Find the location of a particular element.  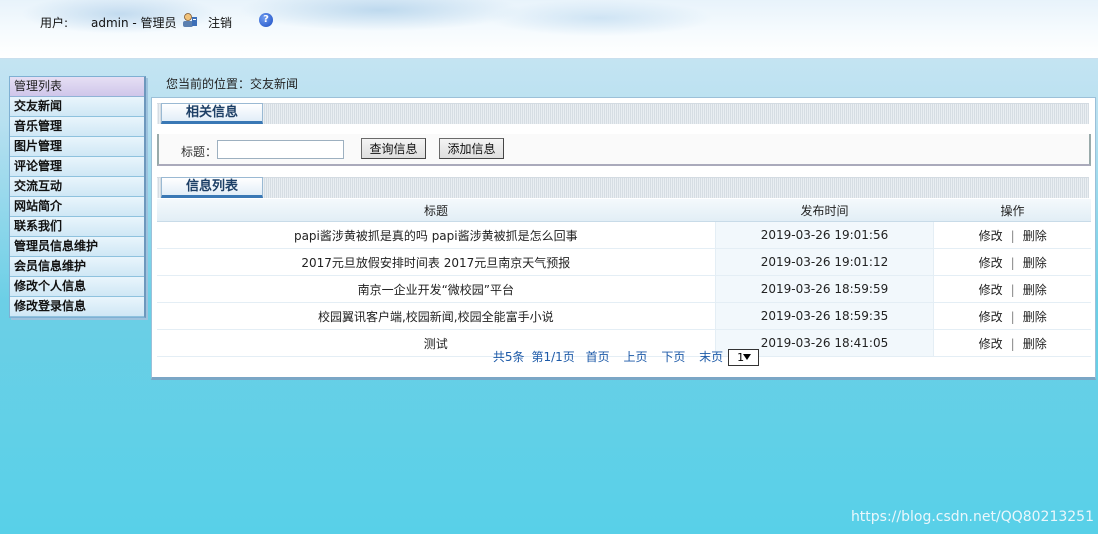

prev-page-link: 上页 is located at coordinates (635, 357).